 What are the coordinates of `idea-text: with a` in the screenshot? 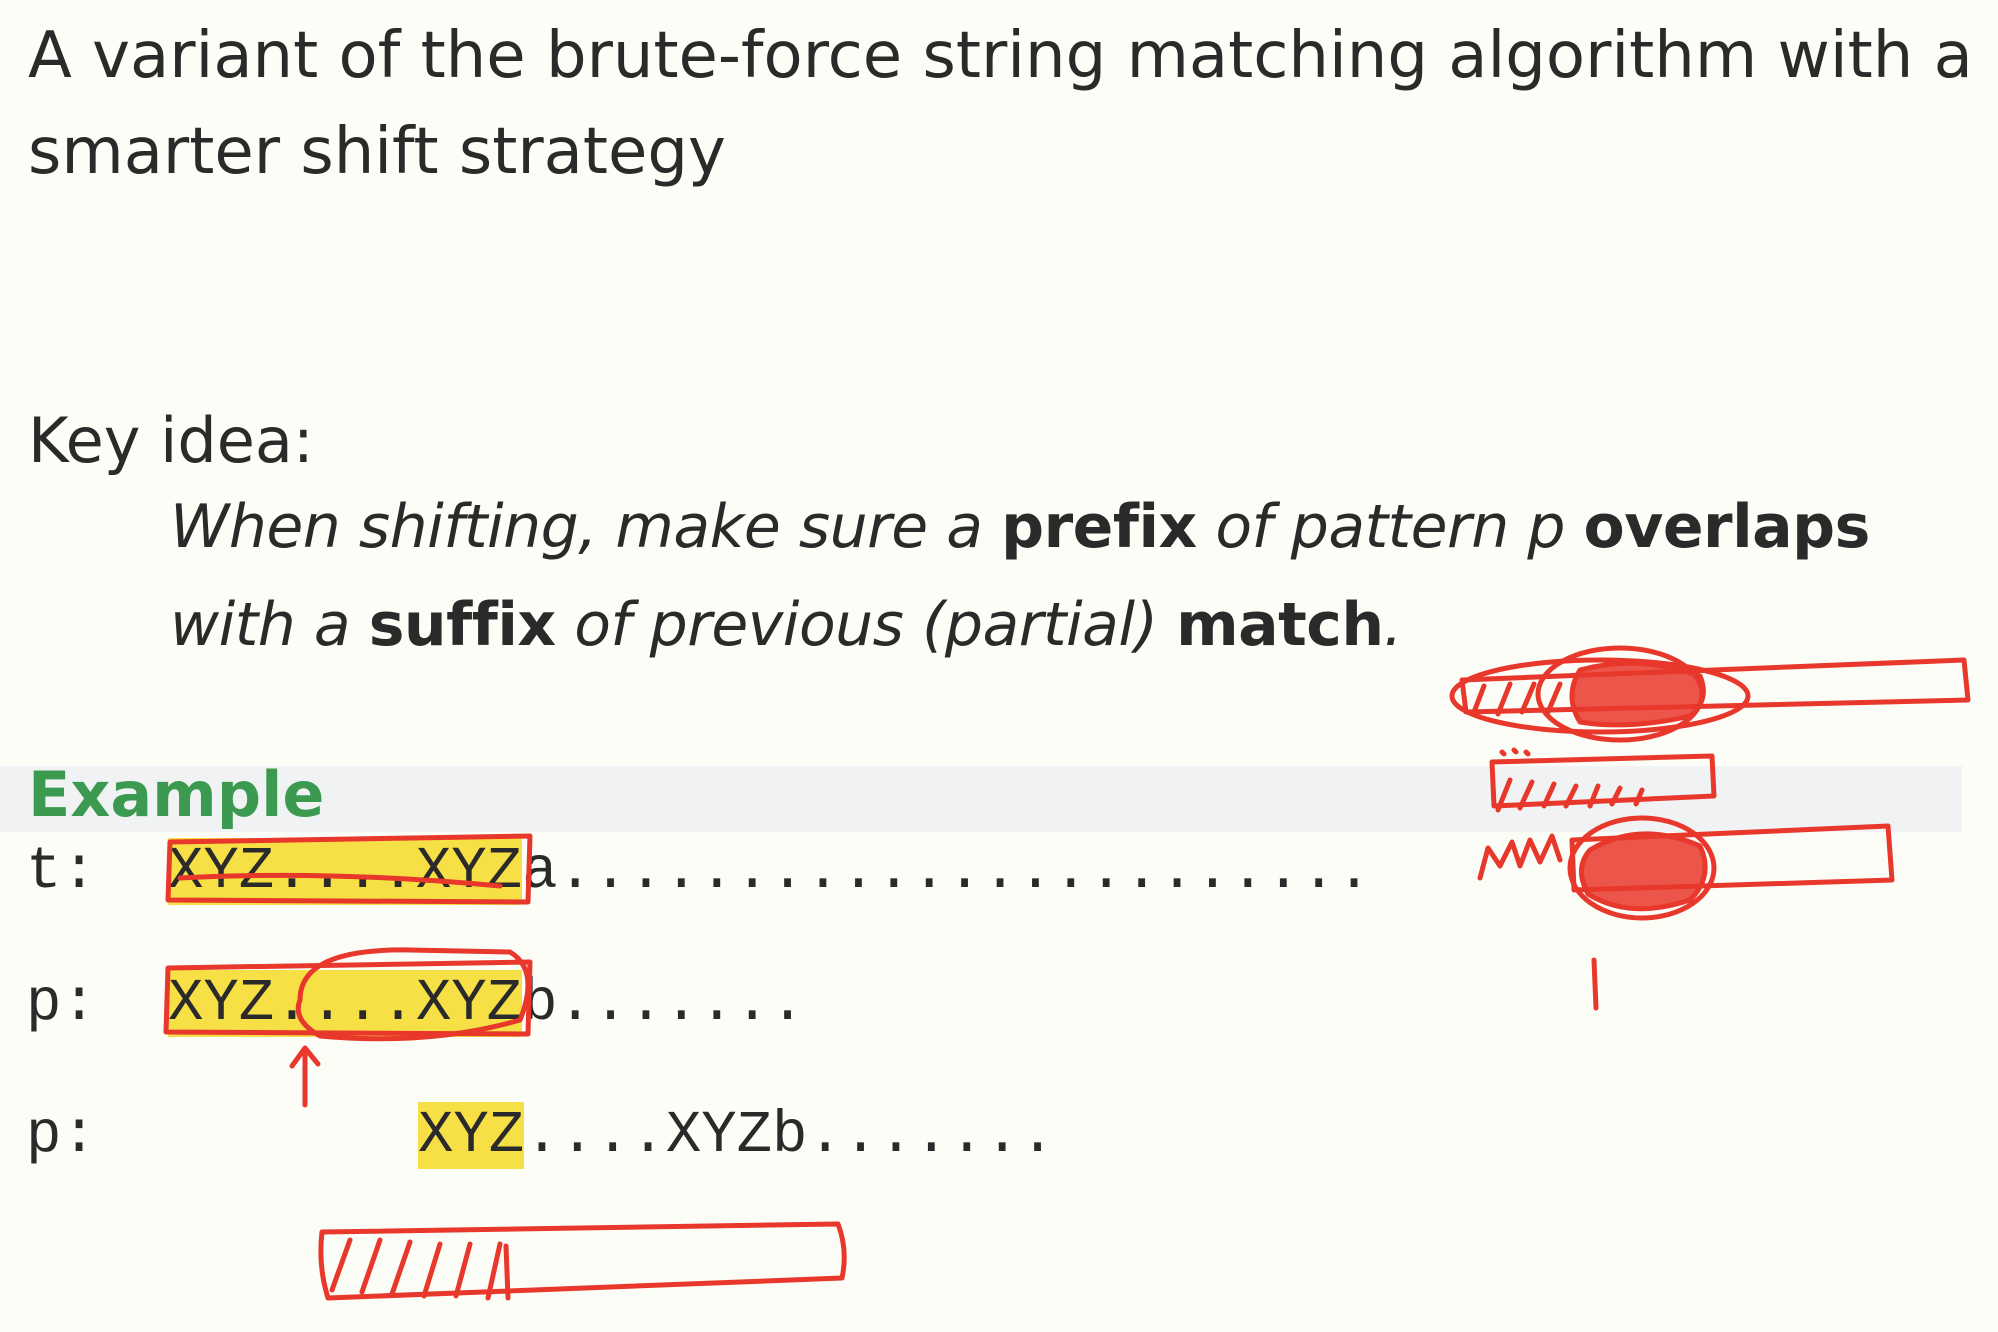 It's located at (269, 625).